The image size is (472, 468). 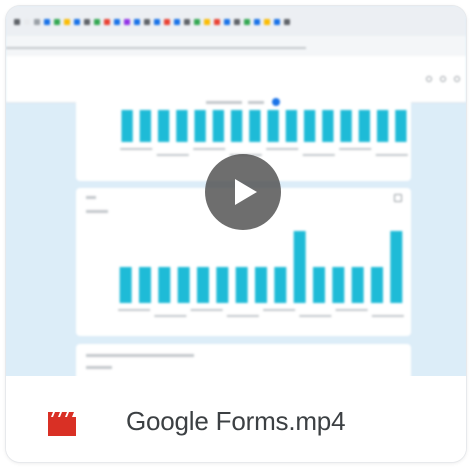 What do you see at coordinates (236, 31) in the screenshot?
I see `browser-toolbar` at bounding box center [236, 31].